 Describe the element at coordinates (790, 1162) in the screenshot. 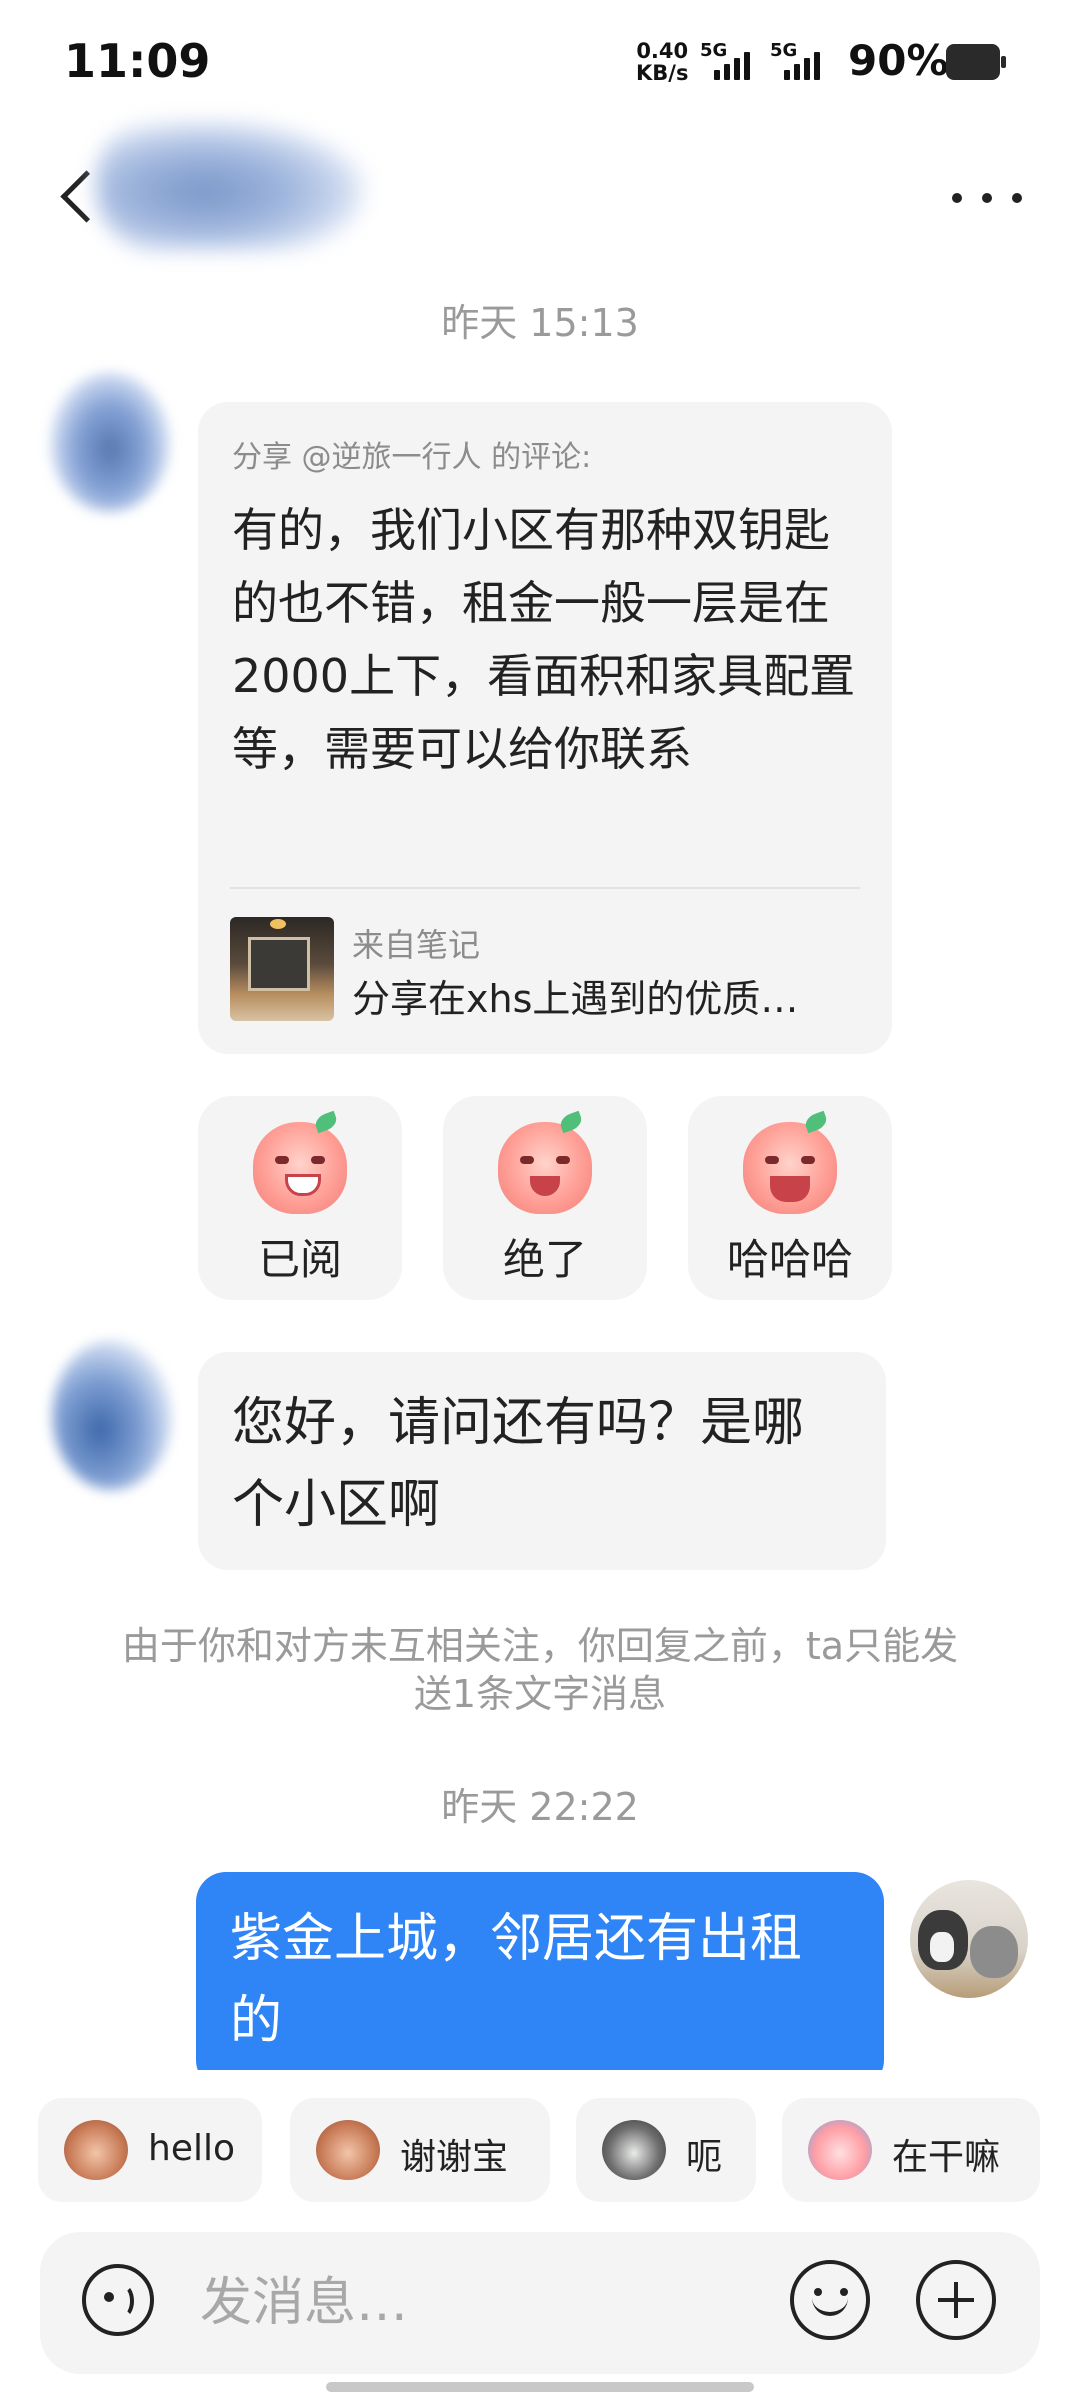

I see `peach-laugh-emoji-icon` at that location.